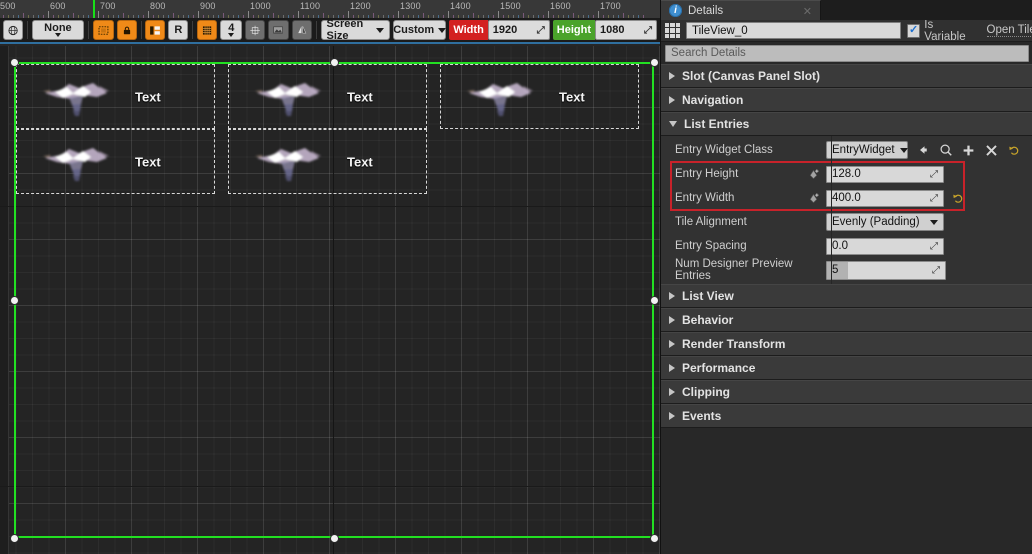 This screenshot has width=1032, height=554. Describe the element at coordinates (741, 10) in the screenshot. I see `tab-details: i Details ✕` at that location.